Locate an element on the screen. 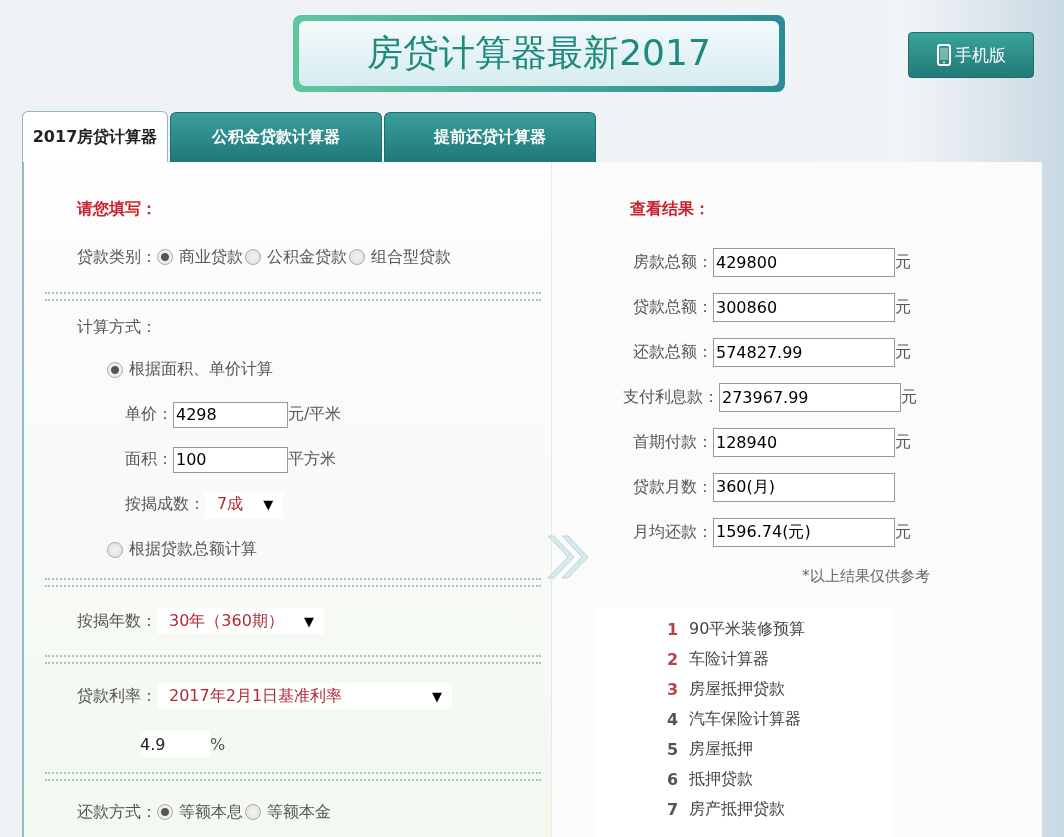  field-label: 贷款类别： is located at coordinates (117, 257).